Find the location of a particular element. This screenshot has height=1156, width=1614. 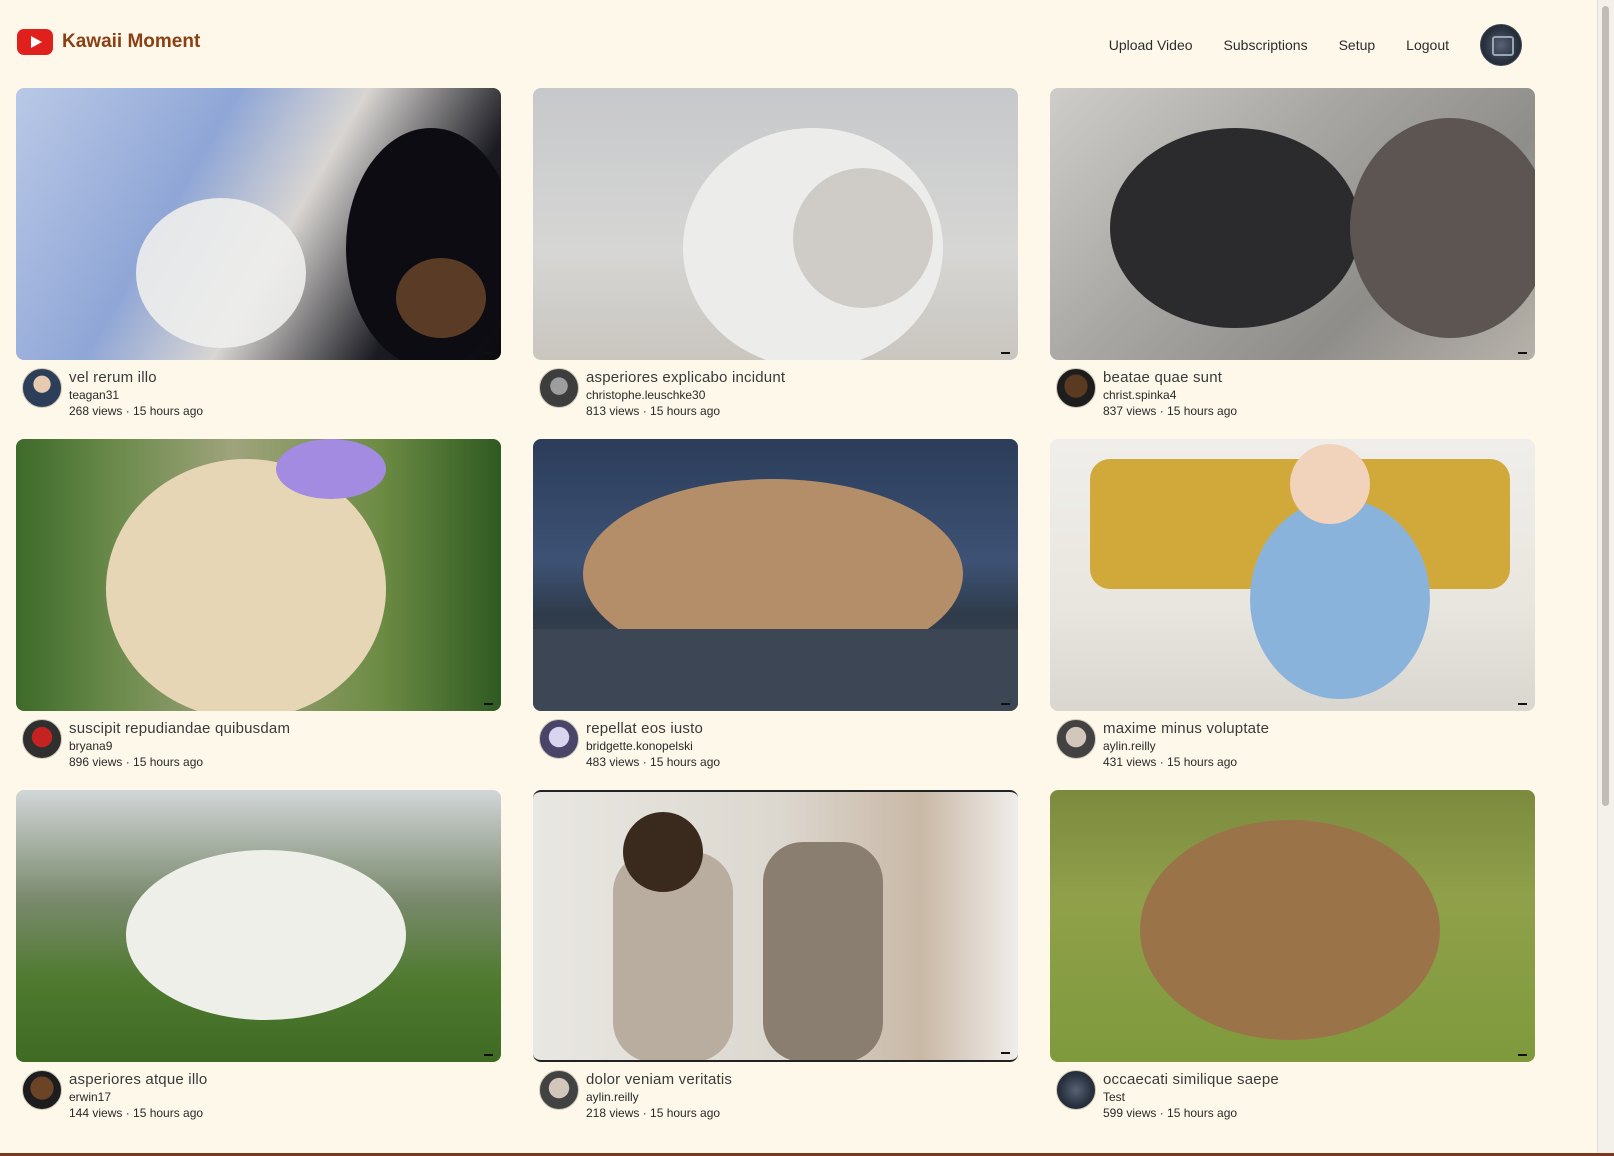

account-avatar is located at coordinates (1501, 45).